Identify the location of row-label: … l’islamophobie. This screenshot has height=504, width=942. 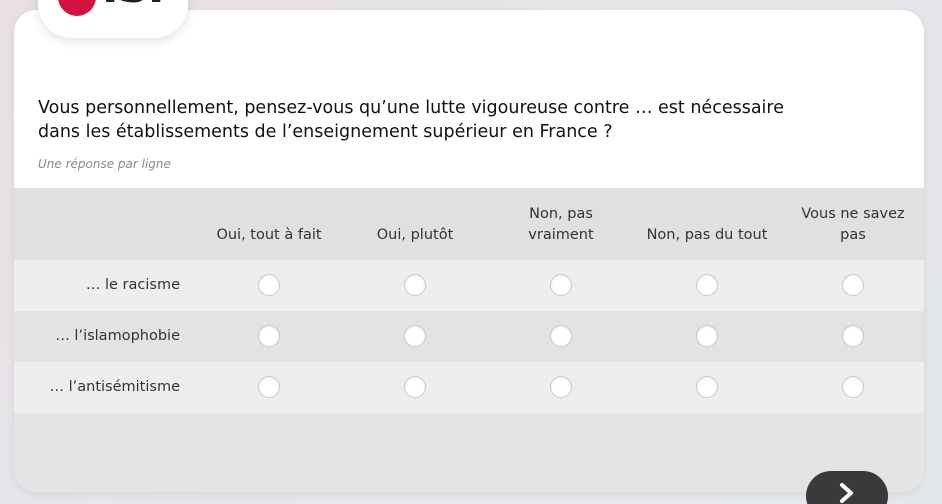
(117, 336).